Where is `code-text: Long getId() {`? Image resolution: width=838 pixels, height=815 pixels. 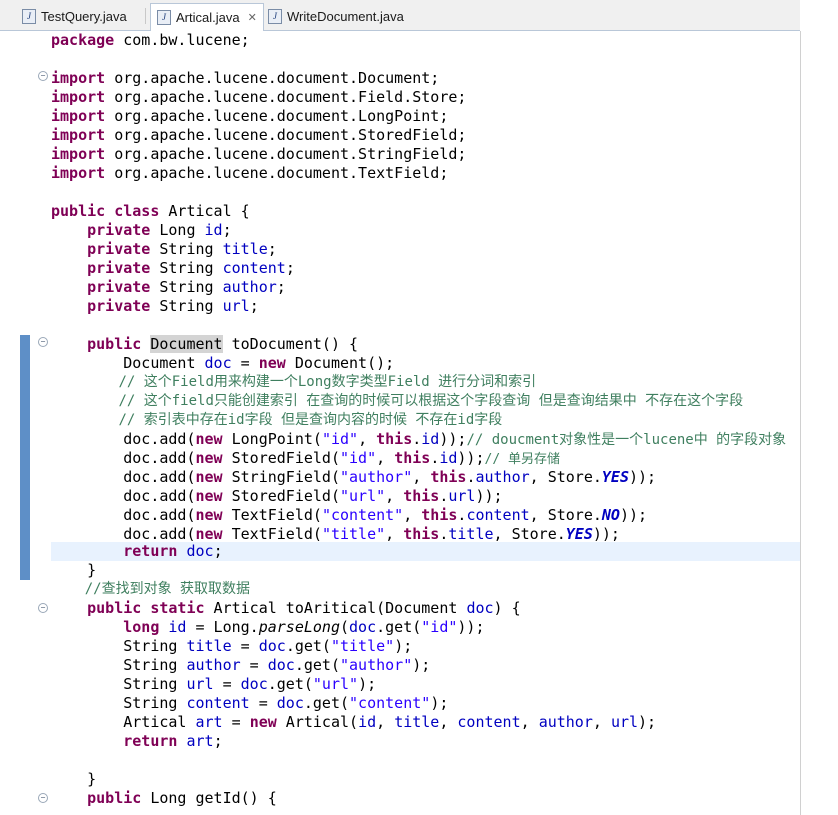
code-text: Long getId() { is located at coordinates (209, 798).